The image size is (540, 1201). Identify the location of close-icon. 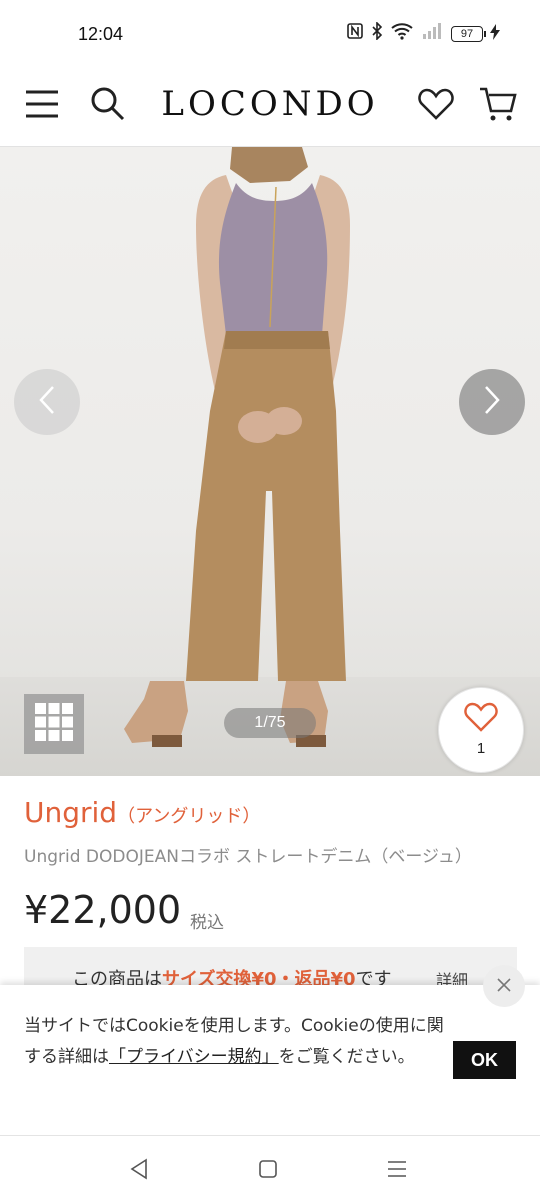
(504, 986).